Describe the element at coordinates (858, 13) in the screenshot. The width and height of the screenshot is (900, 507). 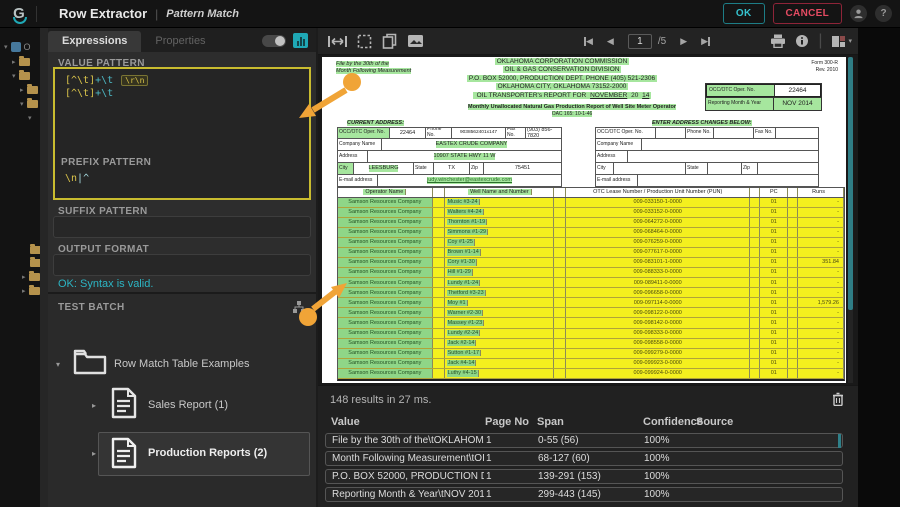
I see `user-avatar-icon` at that location.